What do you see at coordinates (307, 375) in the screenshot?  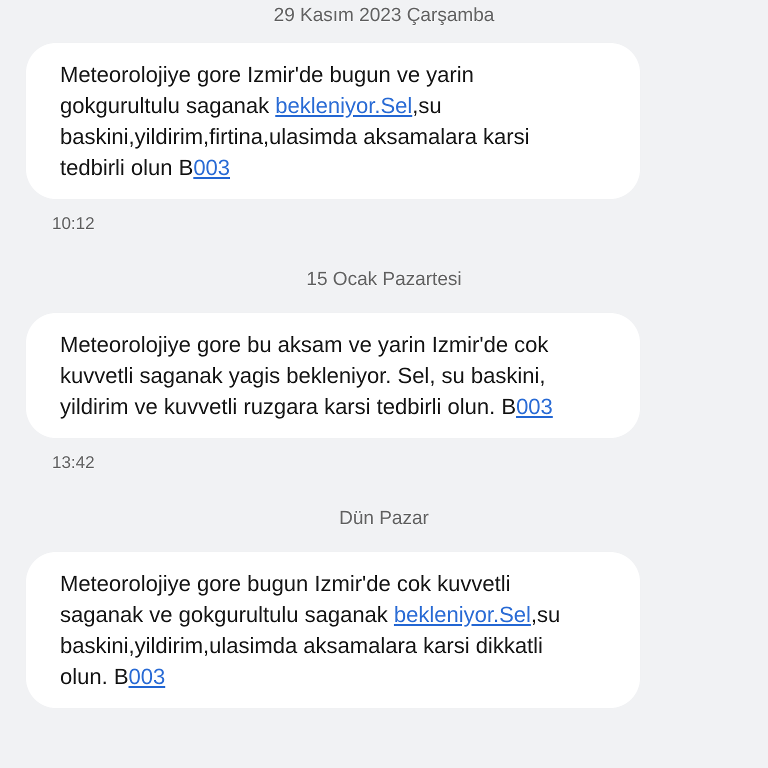 I see `message-text: Meteorolojiye gore bu aksam ve yarin Izmir'de cok kuvvetli saganak yagis bekleniyor. Sel, su baskini, yildirim ve kuvvetli ruzgara karsi tedbirli olun. B003` at bounding box center [307, 375].